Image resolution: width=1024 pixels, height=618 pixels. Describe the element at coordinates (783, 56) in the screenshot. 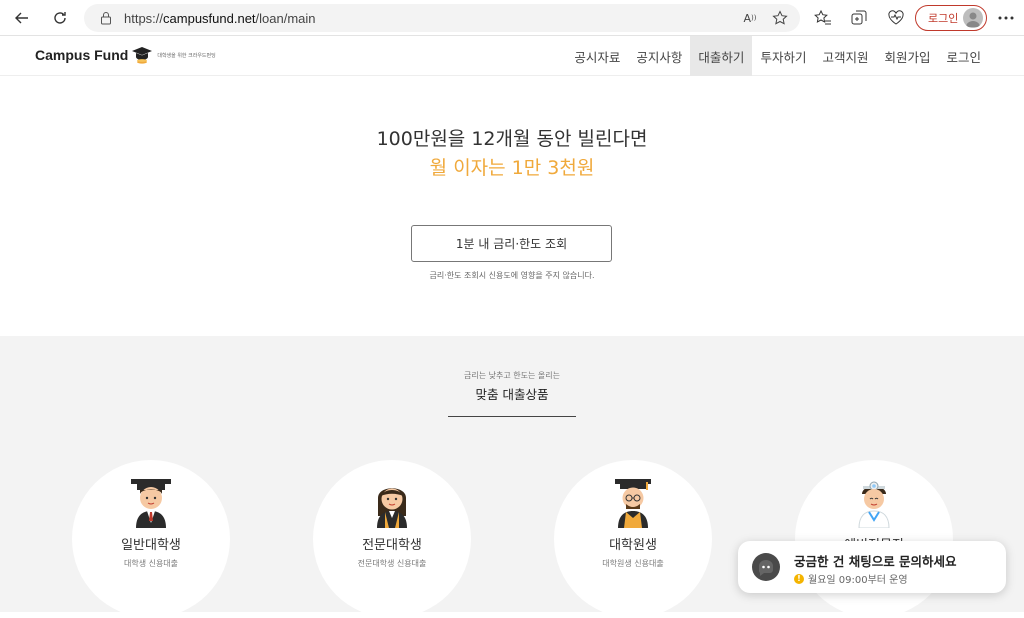

I see `menu-item-invest: 투자하기` at that location.